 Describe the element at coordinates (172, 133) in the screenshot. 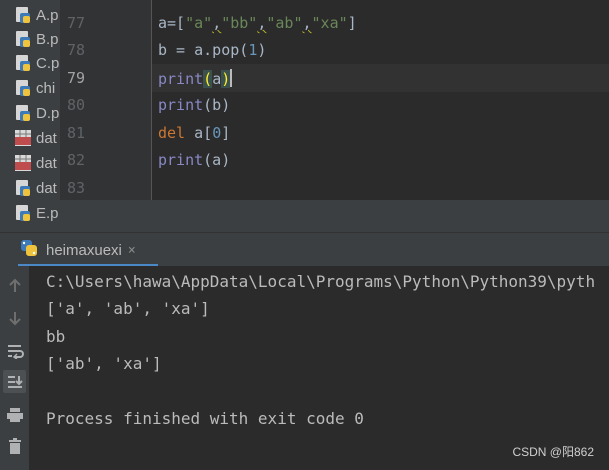

I see `keyword: del` at that location.